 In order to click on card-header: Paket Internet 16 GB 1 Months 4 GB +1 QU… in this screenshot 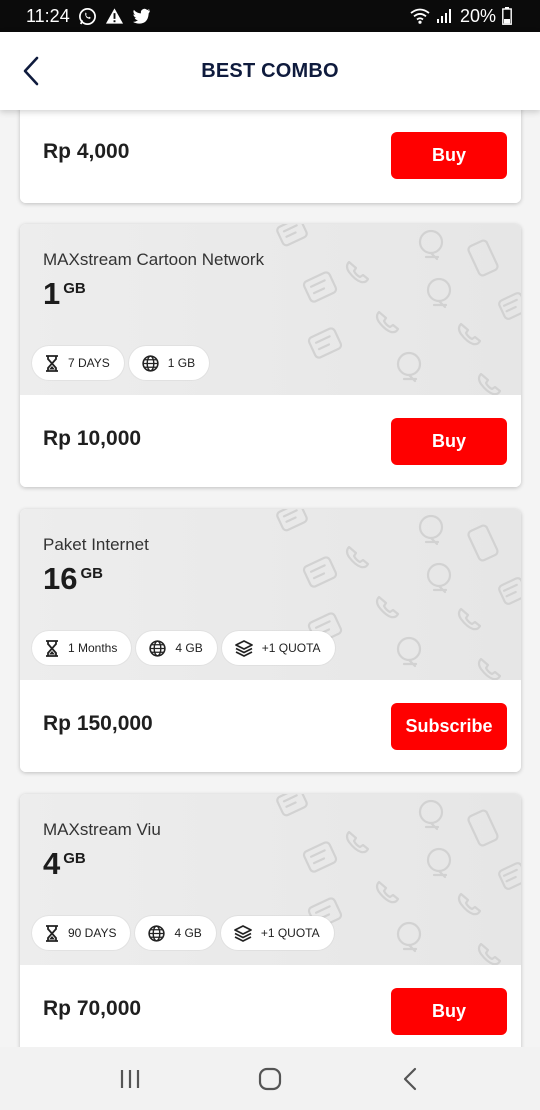, I will do `click(270, 594)`.